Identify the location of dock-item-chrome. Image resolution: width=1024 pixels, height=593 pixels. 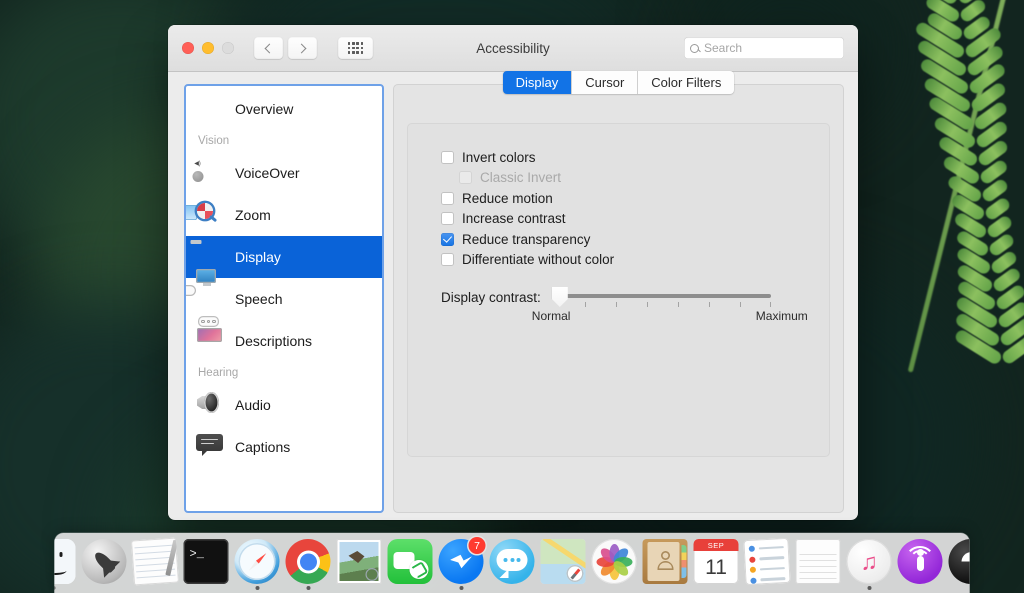
(308, 564).